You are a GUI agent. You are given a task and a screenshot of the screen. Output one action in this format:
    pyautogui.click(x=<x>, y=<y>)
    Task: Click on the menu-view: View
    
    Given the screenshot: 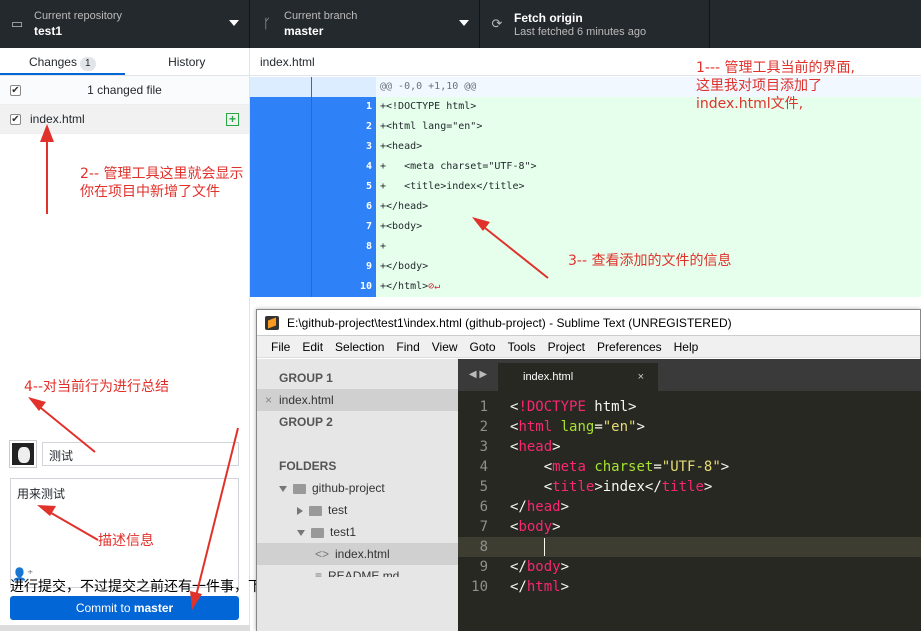 What is the action you would take?
    pyautogui.click(x=445, y=346)
    